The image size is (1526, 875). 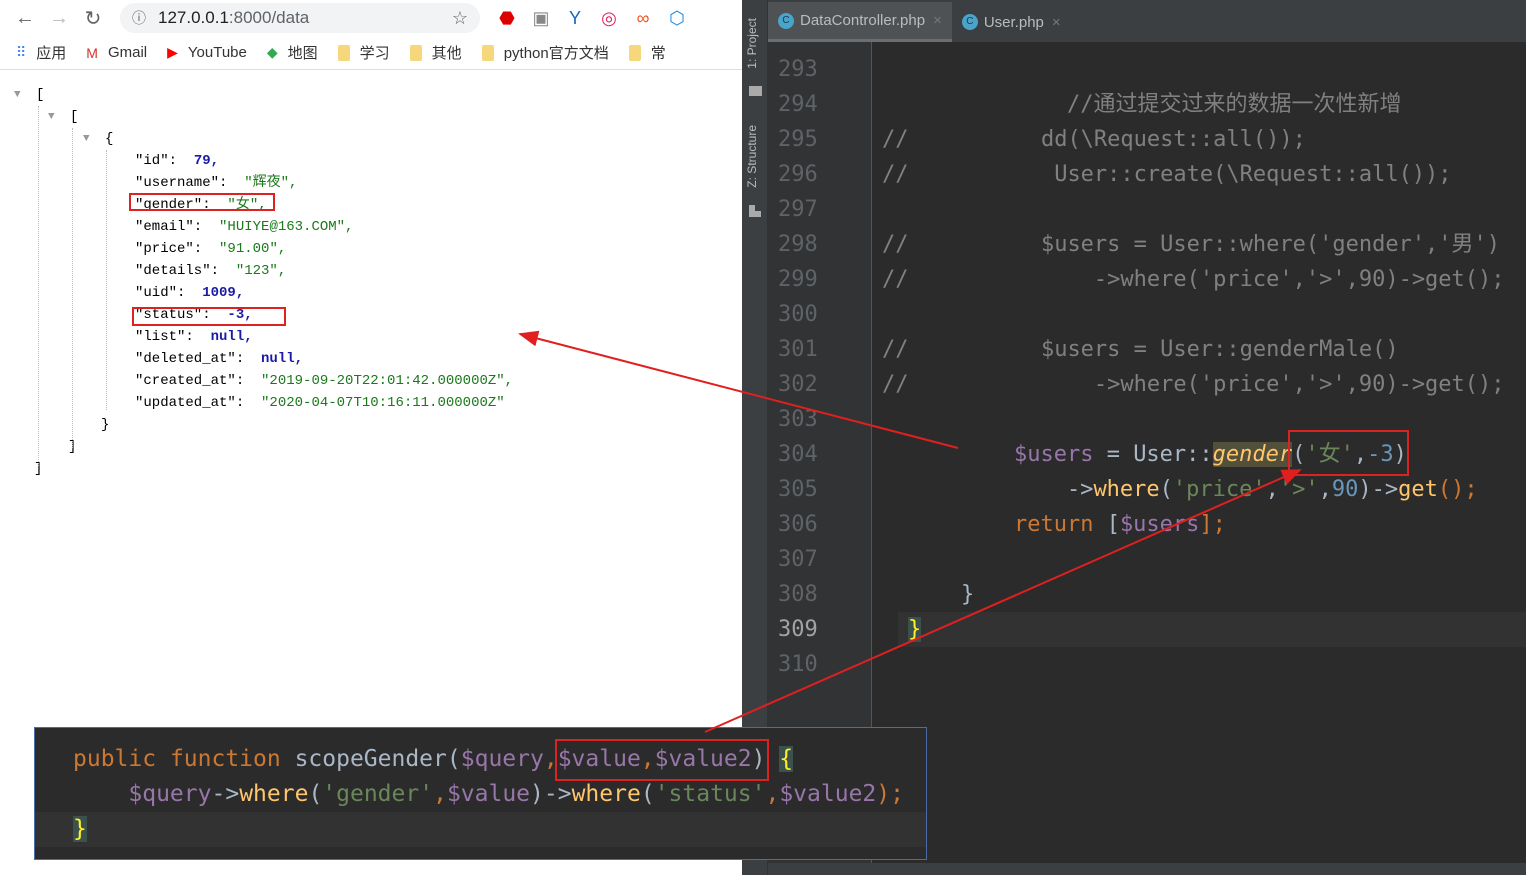 What do you see at coordinates (435, 52) in the screenshot?
I see `bookmark-item: 其他` at bounding box center [435, 52].